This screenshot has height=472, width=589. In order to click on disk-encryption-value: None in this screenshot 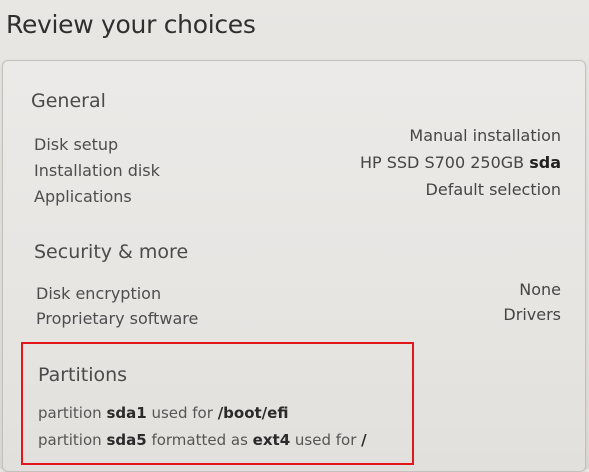, I will do `click(540, 289)`.